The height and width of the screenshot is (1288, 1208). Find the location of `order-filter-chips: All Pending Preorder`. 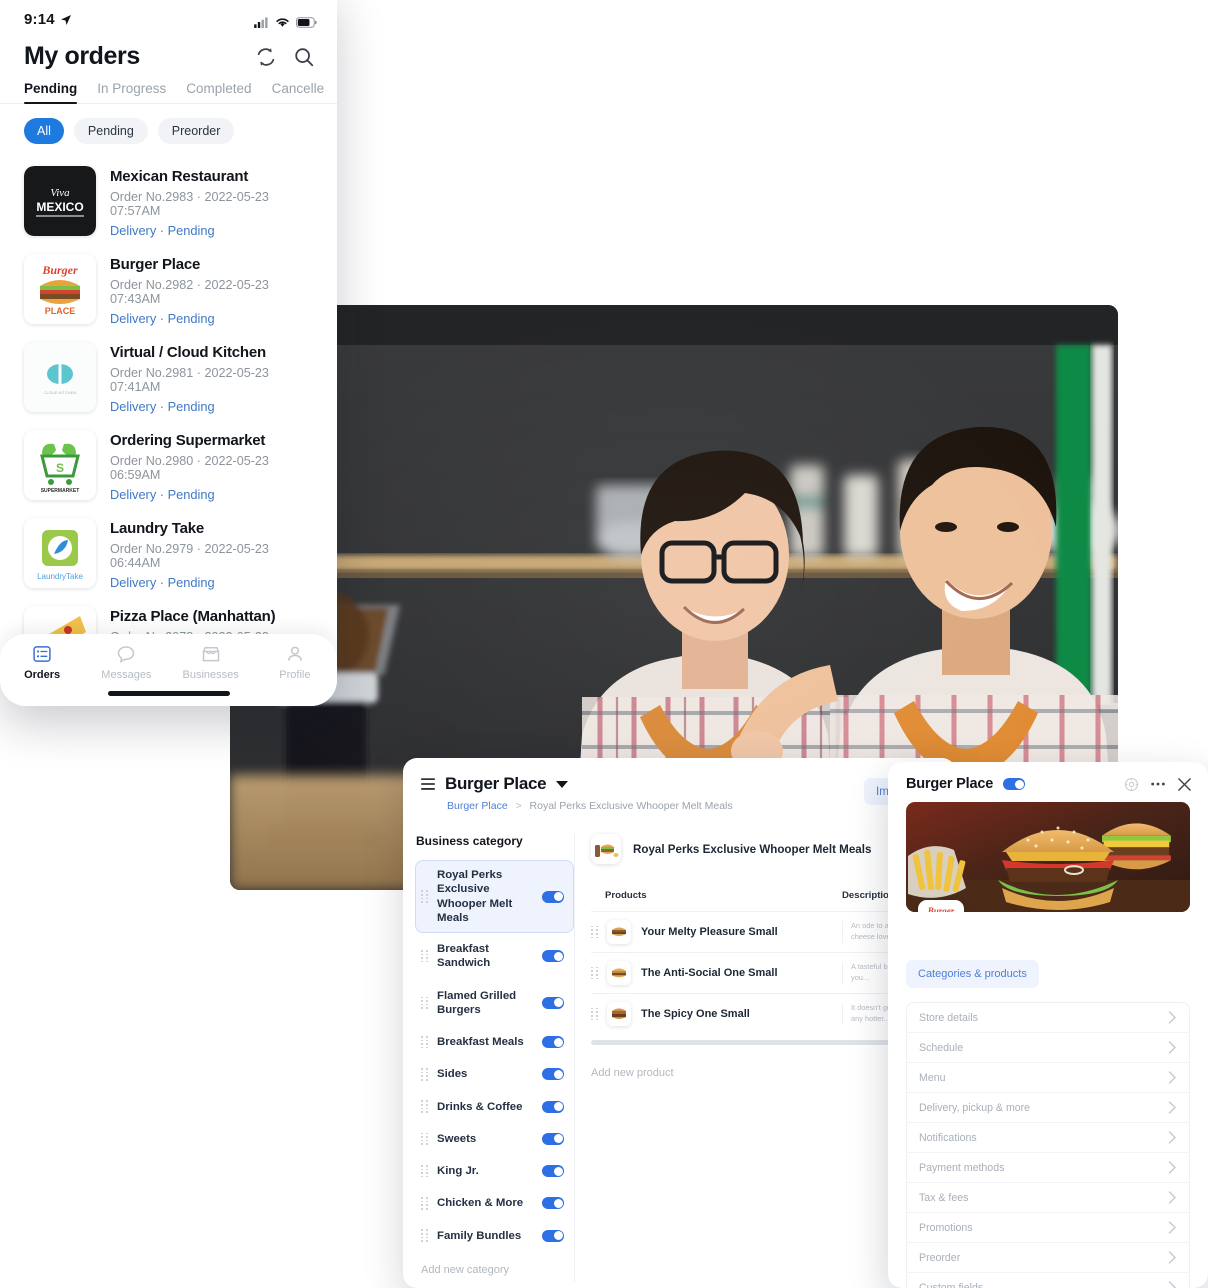

order-filter-chips: All Pending Preorder is located at coordinates (168, 129).